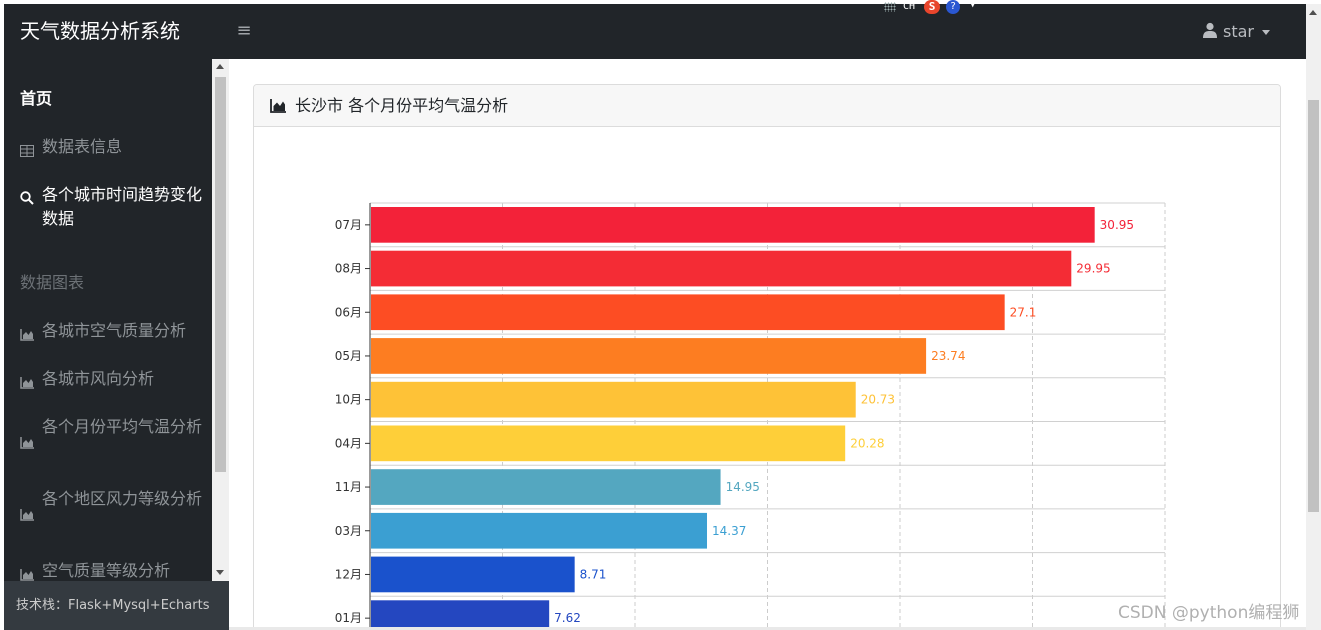 The width and height of the screenshot is (1321, 630). Describe the element at coordinates (729, 531) in the screenshot. I see `data-label: 14.37` at that location.